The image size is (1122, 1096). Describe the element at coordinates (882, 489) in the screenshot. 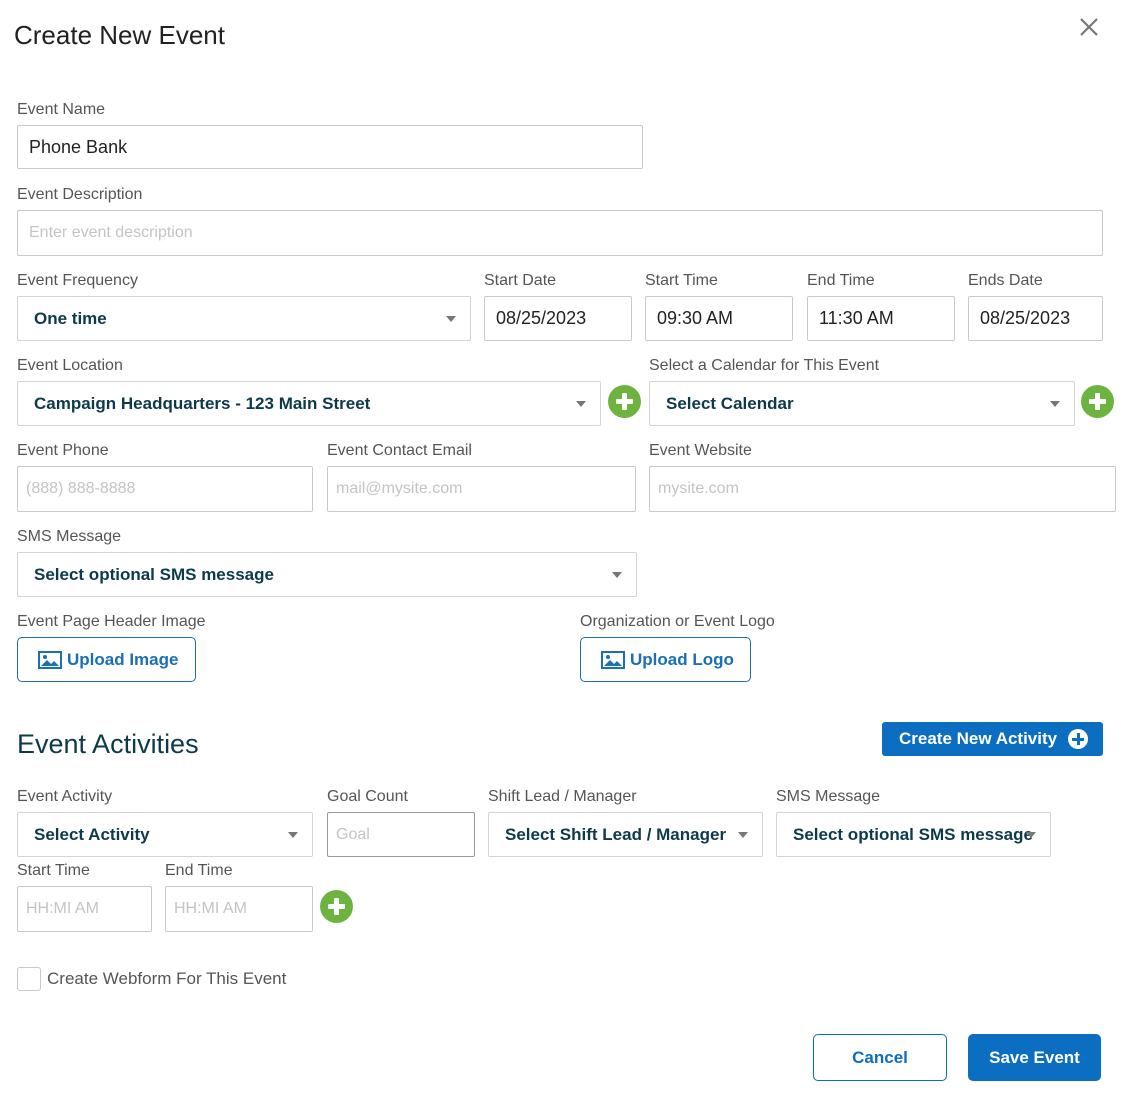

I see `event-website-input` at that location.